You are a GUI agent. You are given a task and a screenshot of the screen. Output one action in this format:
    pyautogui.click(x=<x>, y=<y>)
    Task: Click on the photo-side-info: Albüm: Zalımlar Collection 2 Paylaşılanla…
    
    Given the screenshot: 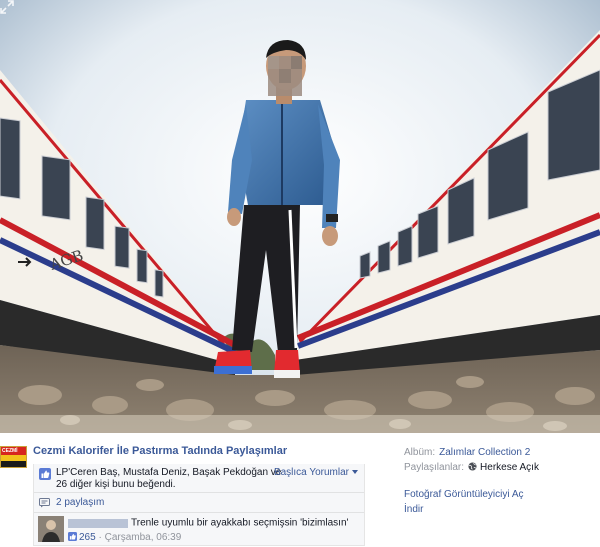 What is the action you would take?
    pyautogui.click(x=499, y=482)
    